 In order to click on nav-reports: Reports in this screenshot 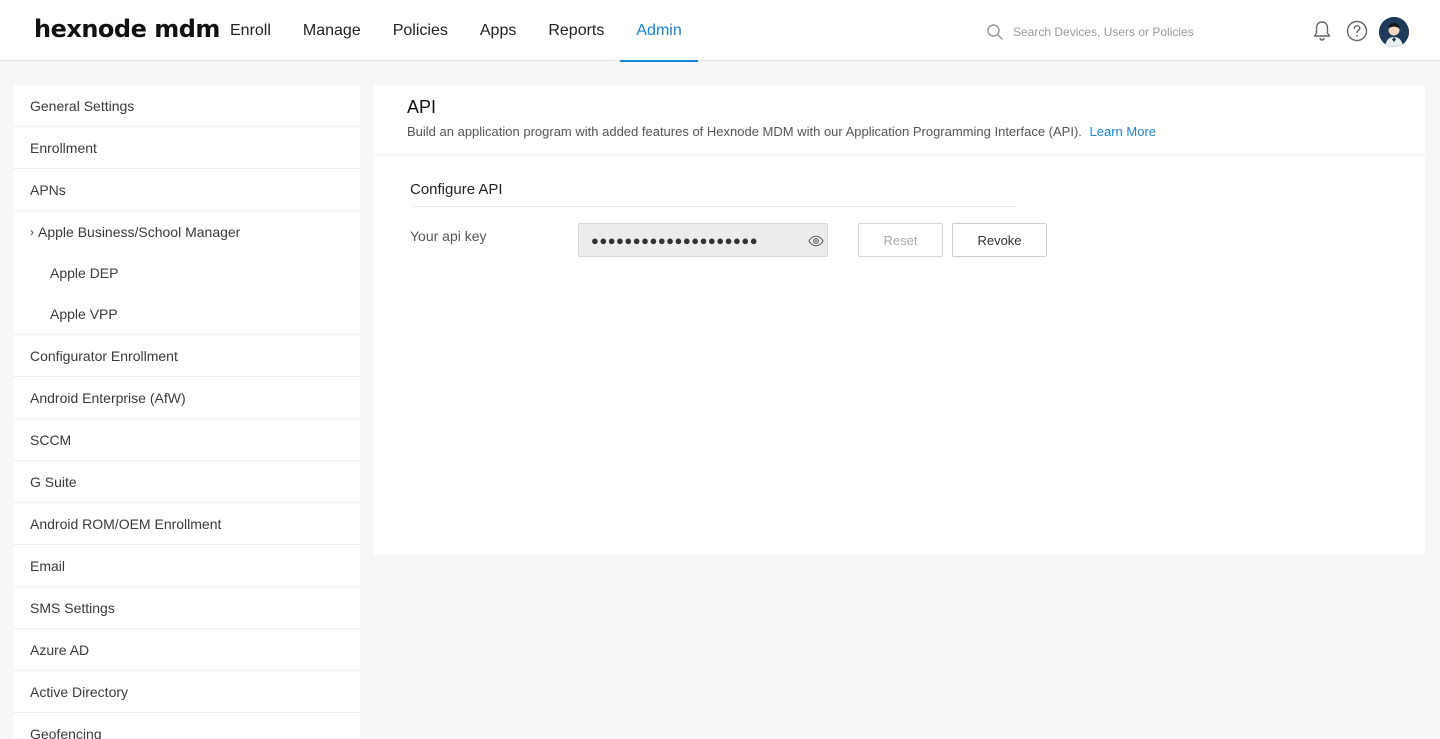, I will do `click(576, 30)`.